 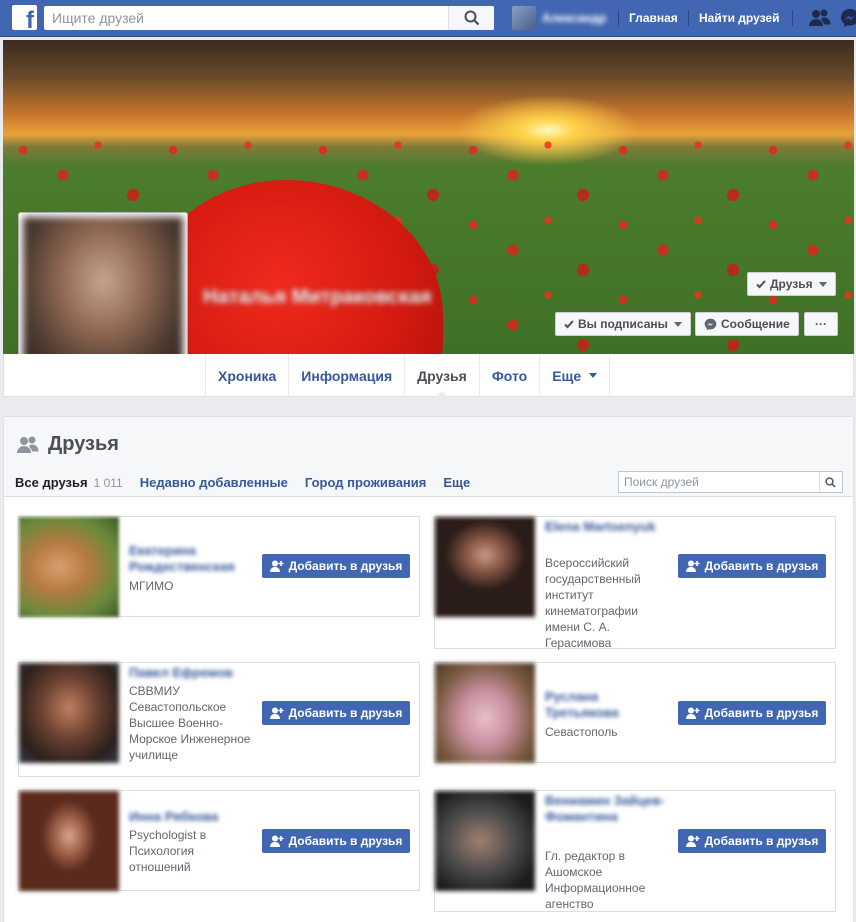 What do you see at coordinates (51, 482) in the screenshot?
I see `subtab-all-label: Все друзья` at bounding box center [51, 482].